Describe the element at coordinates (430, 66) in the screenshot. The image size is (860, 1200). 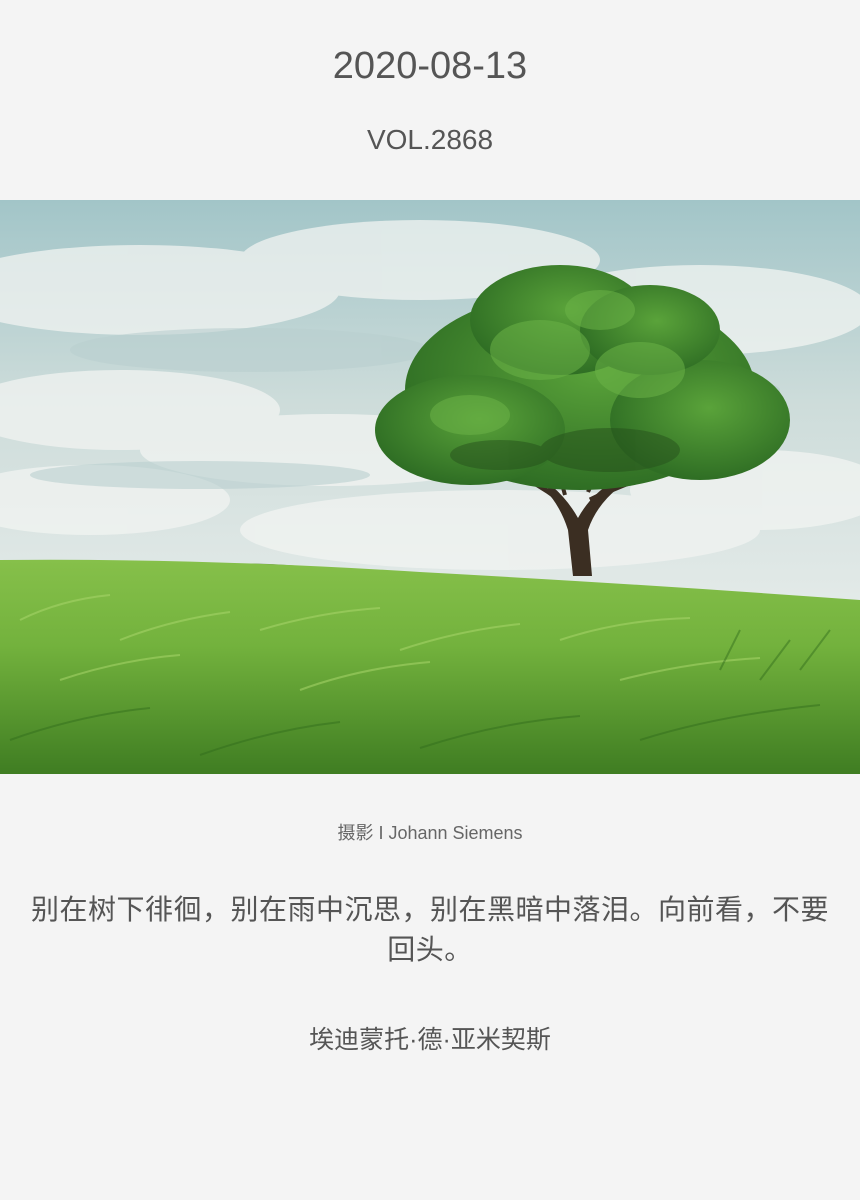
I see `date-heading: 2020-08-13` at that location.